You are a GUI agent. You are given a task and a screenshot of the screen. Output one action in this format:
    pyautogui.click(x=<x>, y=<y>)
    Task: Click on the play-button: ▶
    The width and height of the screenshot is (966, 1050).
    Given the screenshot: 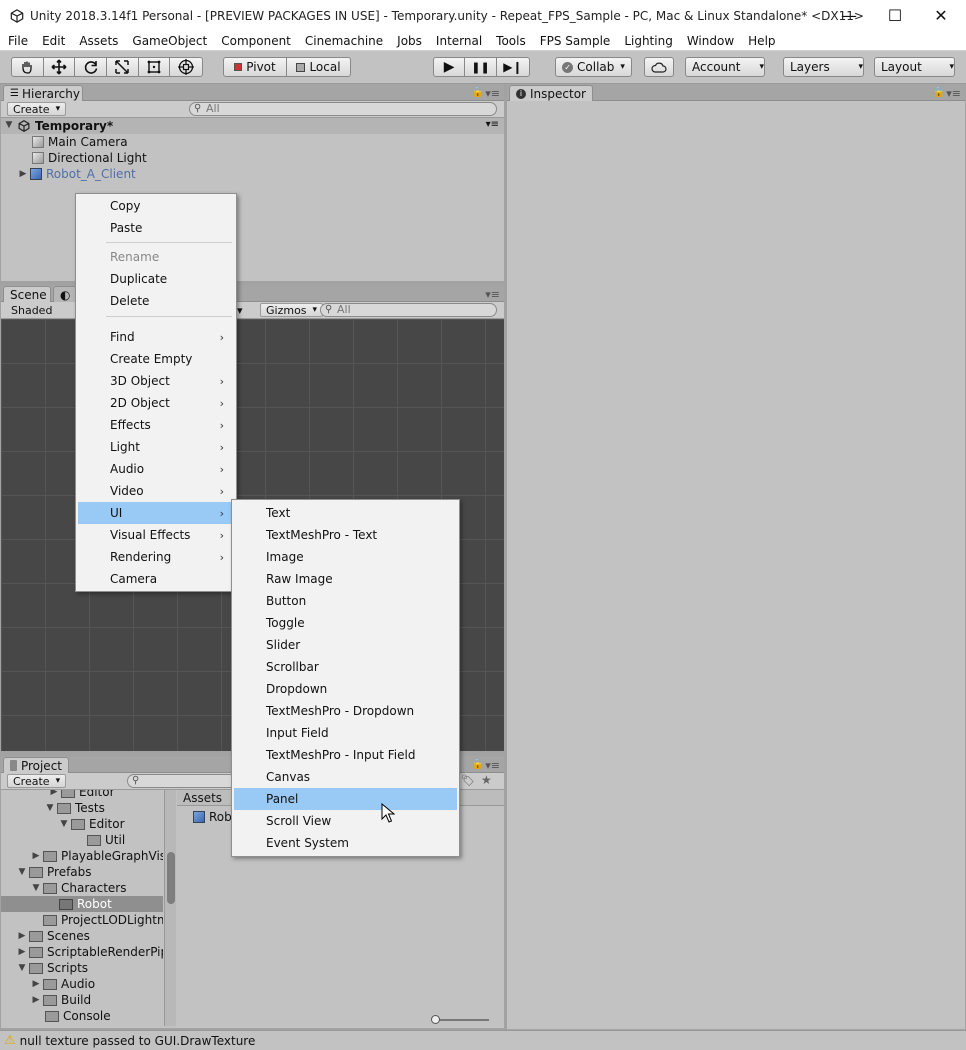 What is the action you would take?
    pyautogui.click(x=450, y=67)
    